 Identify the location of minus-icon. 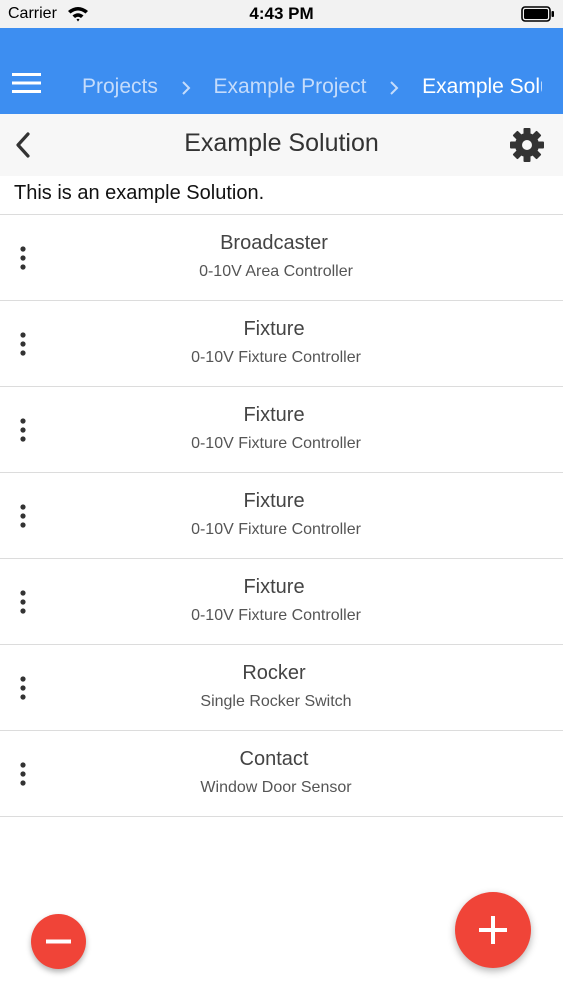
(58, 941).